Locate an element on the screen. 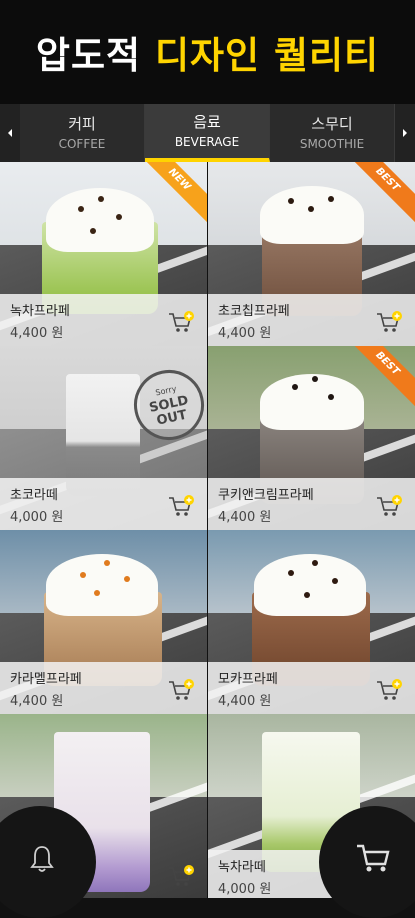  product-card-cookies-cream-frappe: BEST 쿠키앤크림프라페 4,400 원 is located at coordinates (311, 438).